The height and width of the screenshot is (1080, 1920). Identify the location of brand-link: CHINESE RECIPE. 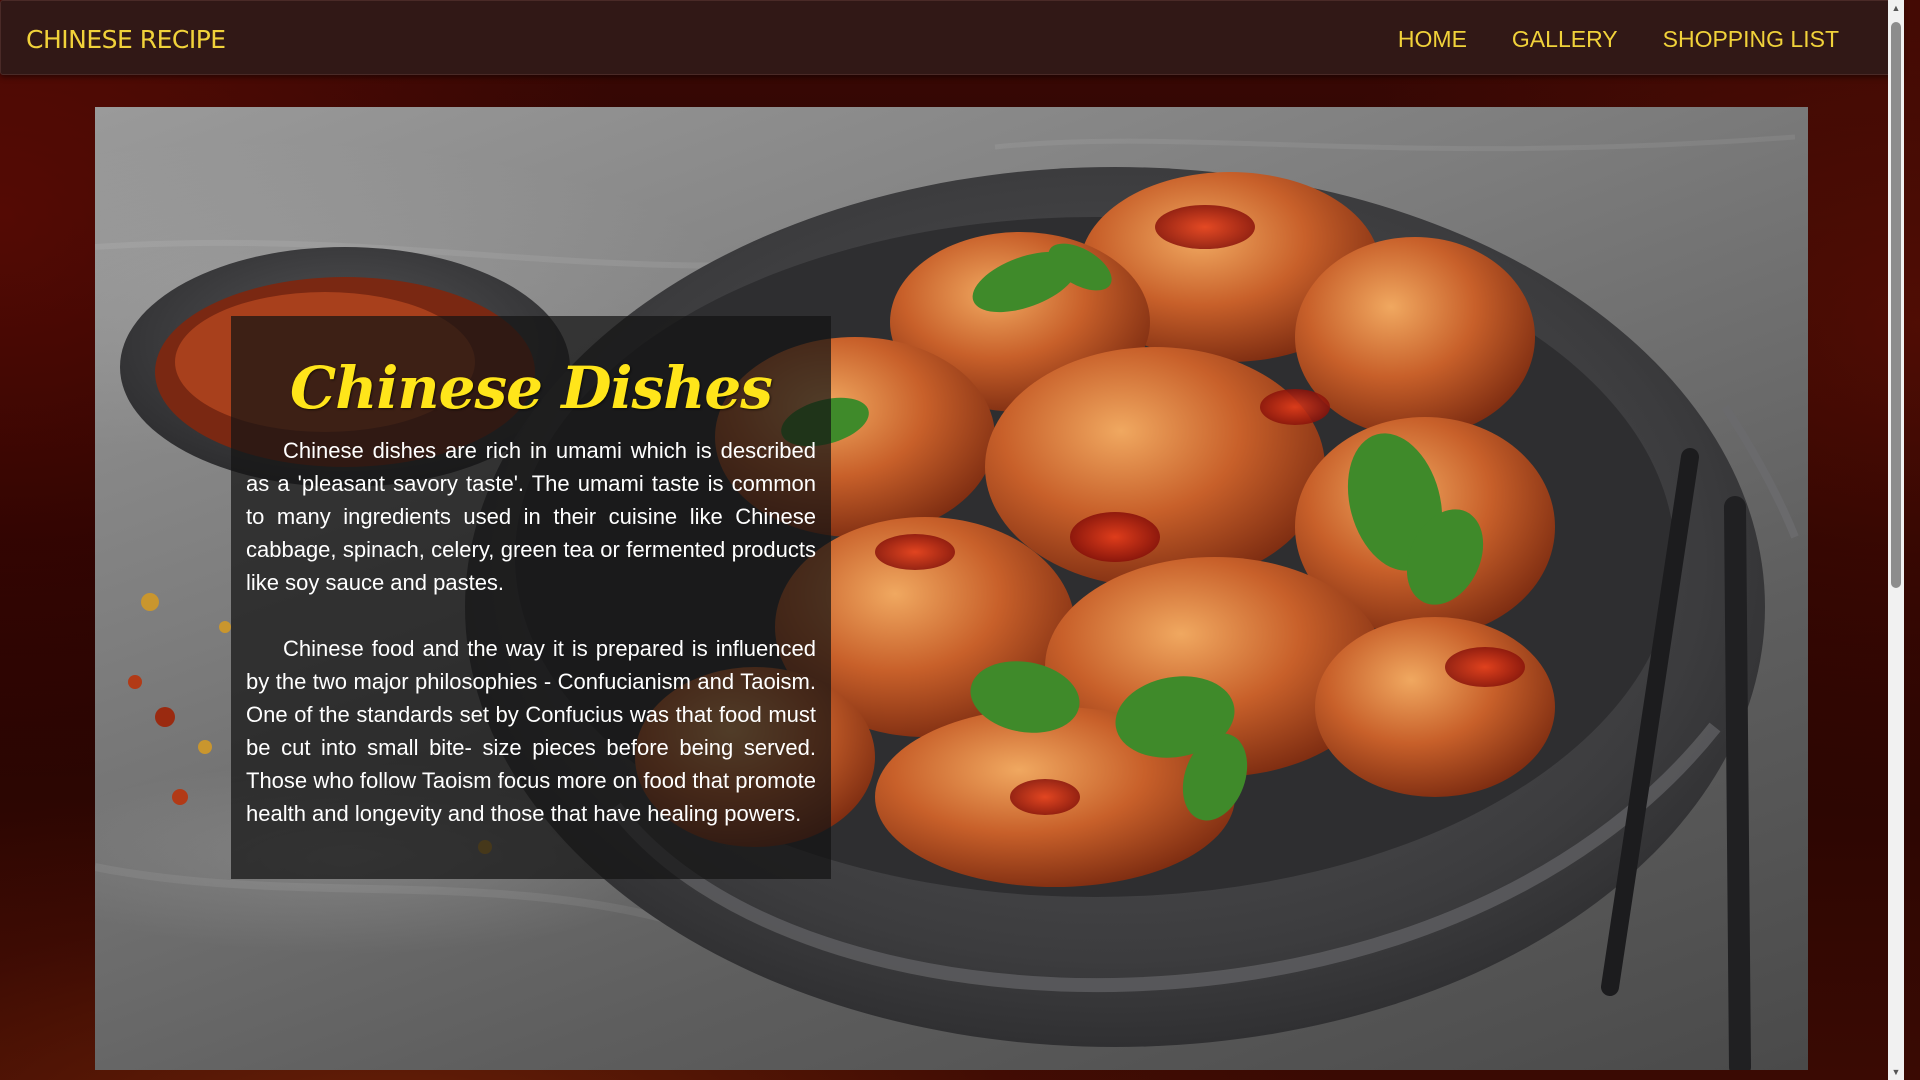
(126, 39).